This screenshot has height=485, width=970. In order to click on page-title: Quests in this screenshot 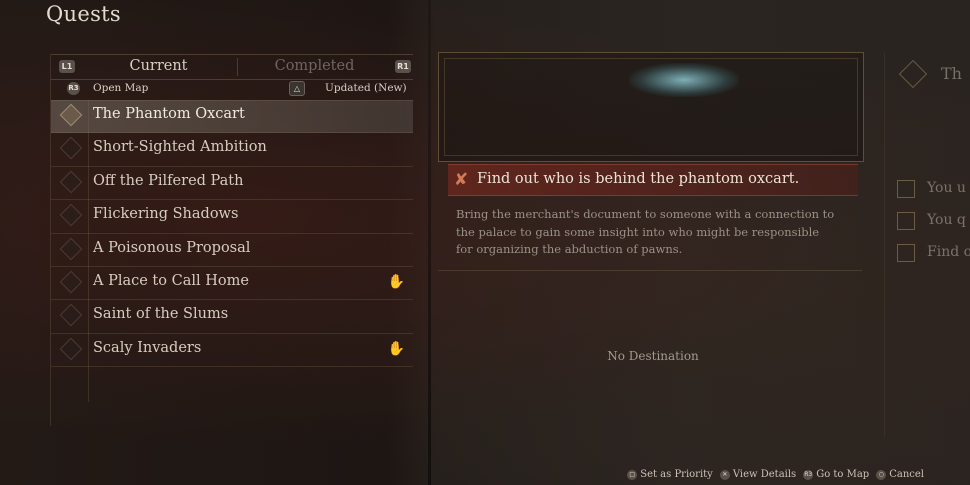, I will do `click(83, 14)`.